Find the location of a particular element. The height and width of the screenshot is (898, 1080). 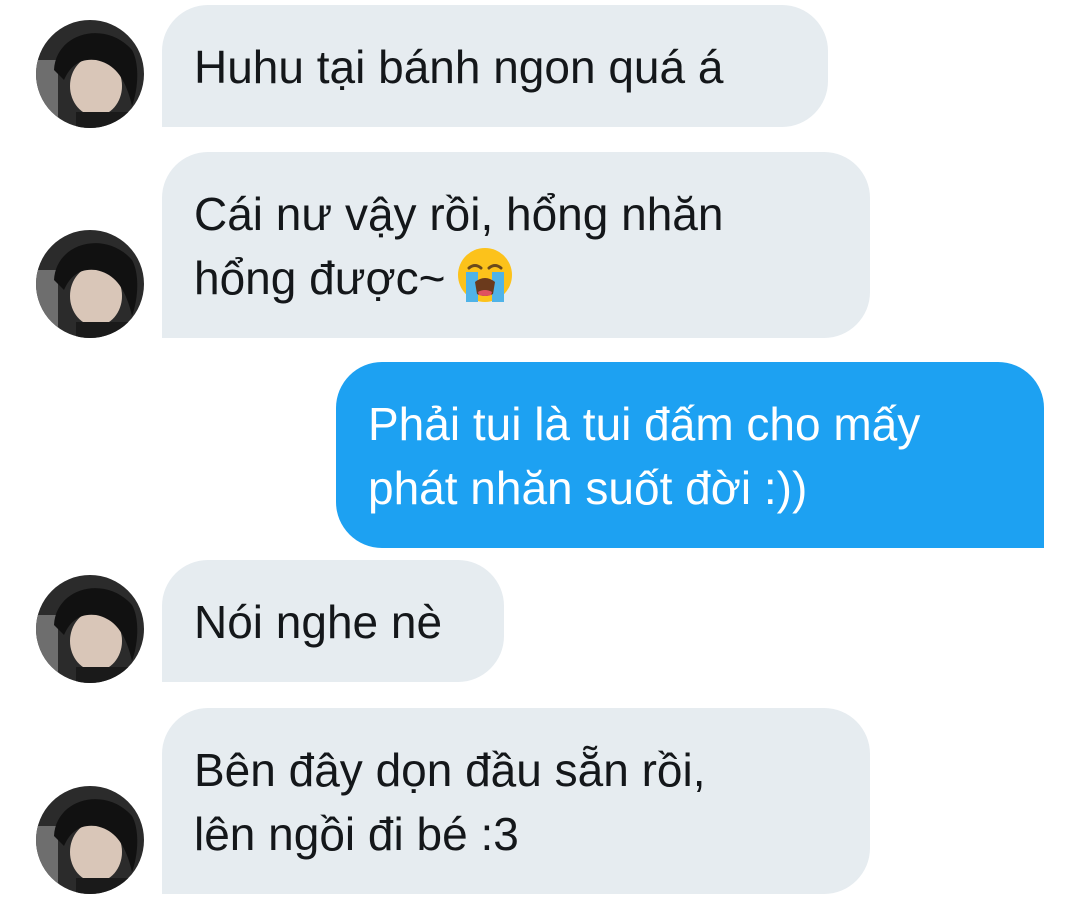

message-bubble-received: Huhu tại bánh ngon quá á is located at coordinates (495, 66).